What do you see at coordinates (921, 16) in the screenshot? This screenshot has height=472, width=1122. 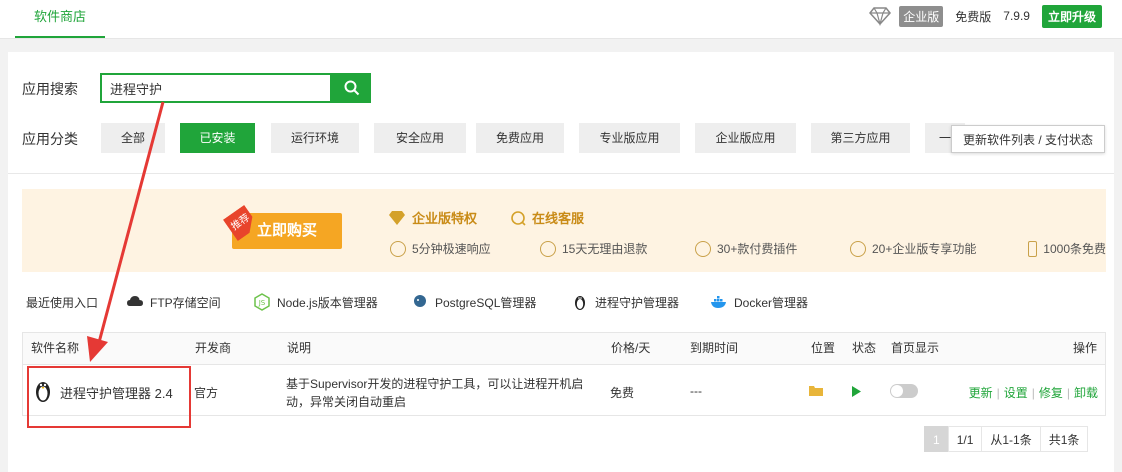 I see `enterprise-badge: 企业版` at bounding box center [921, 16].